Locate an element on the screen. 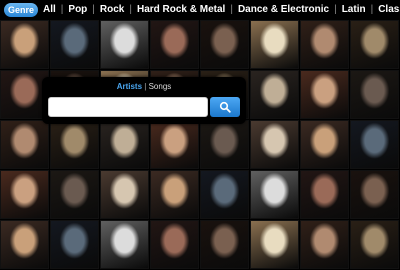 The width and height of the screenshot is (400, 270). genre-button: Genre is located at coordinates (21, 10).